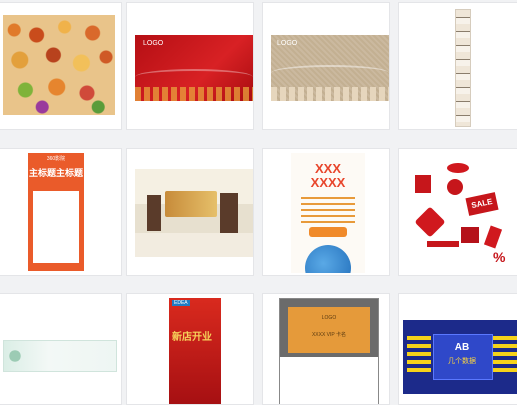 This screenshot has height=405, width=517. I want to click on grid-card-red: LOGO, so click(190, 66).